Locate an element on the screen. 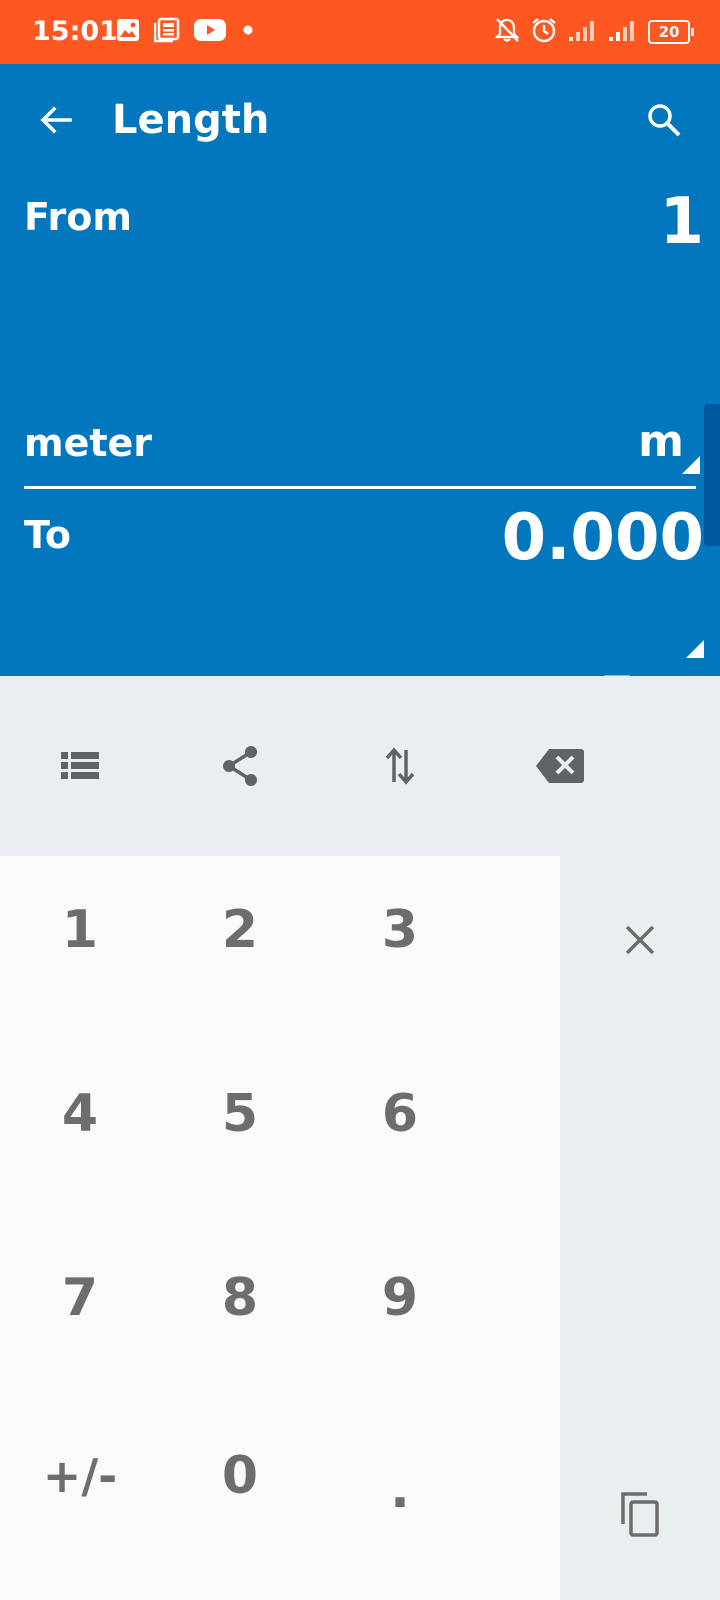 This screenshot has width=720, height=1600. list-icon is located at coordinates (80, 765).